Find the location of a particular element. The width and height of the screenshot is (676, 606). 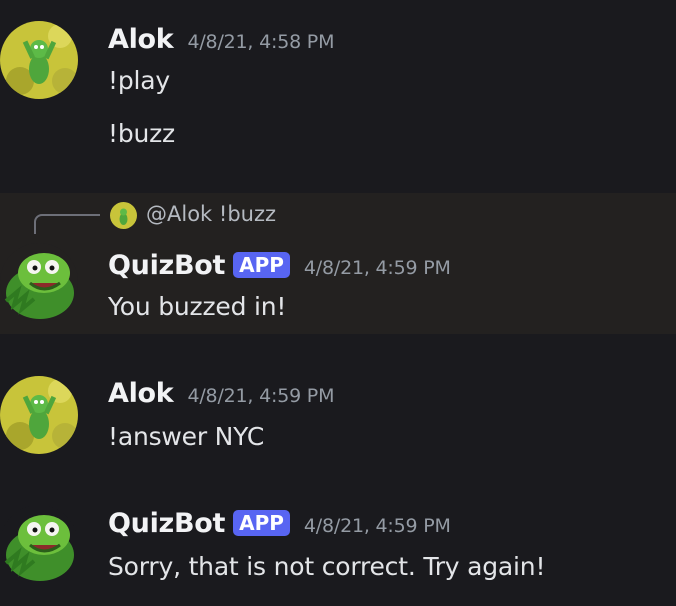

message-text: You buzzed in! is located at coordinates (197, 306).